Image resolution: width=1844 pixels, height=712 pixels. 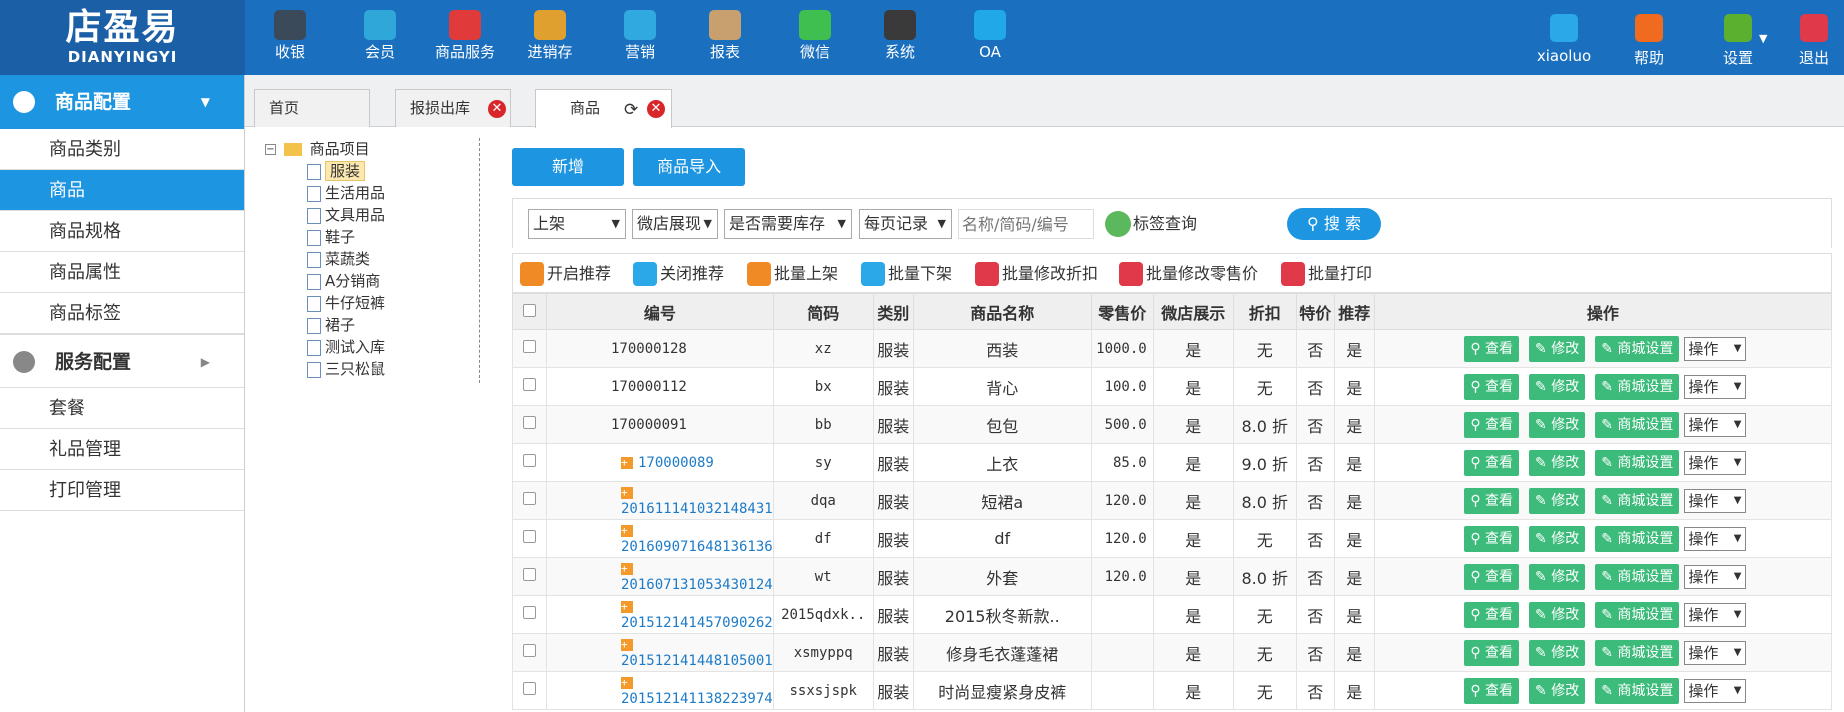 I want to click on select-all-checkbox, so click(x=529, y=310).